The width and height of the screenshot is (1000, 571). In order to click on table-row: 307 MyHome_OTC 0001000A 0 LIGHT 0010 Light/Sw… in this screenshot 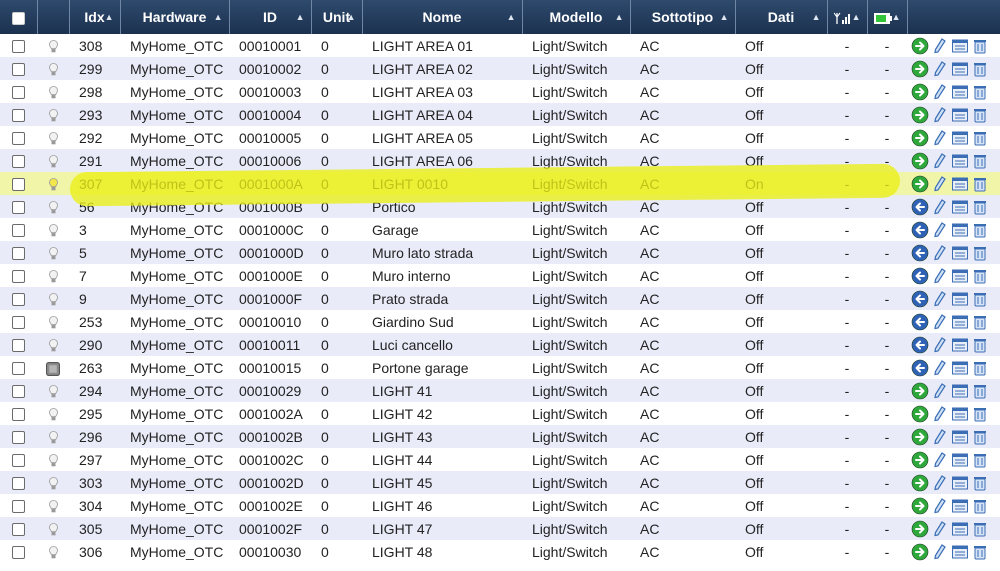, I will do `click(500, 183)`.